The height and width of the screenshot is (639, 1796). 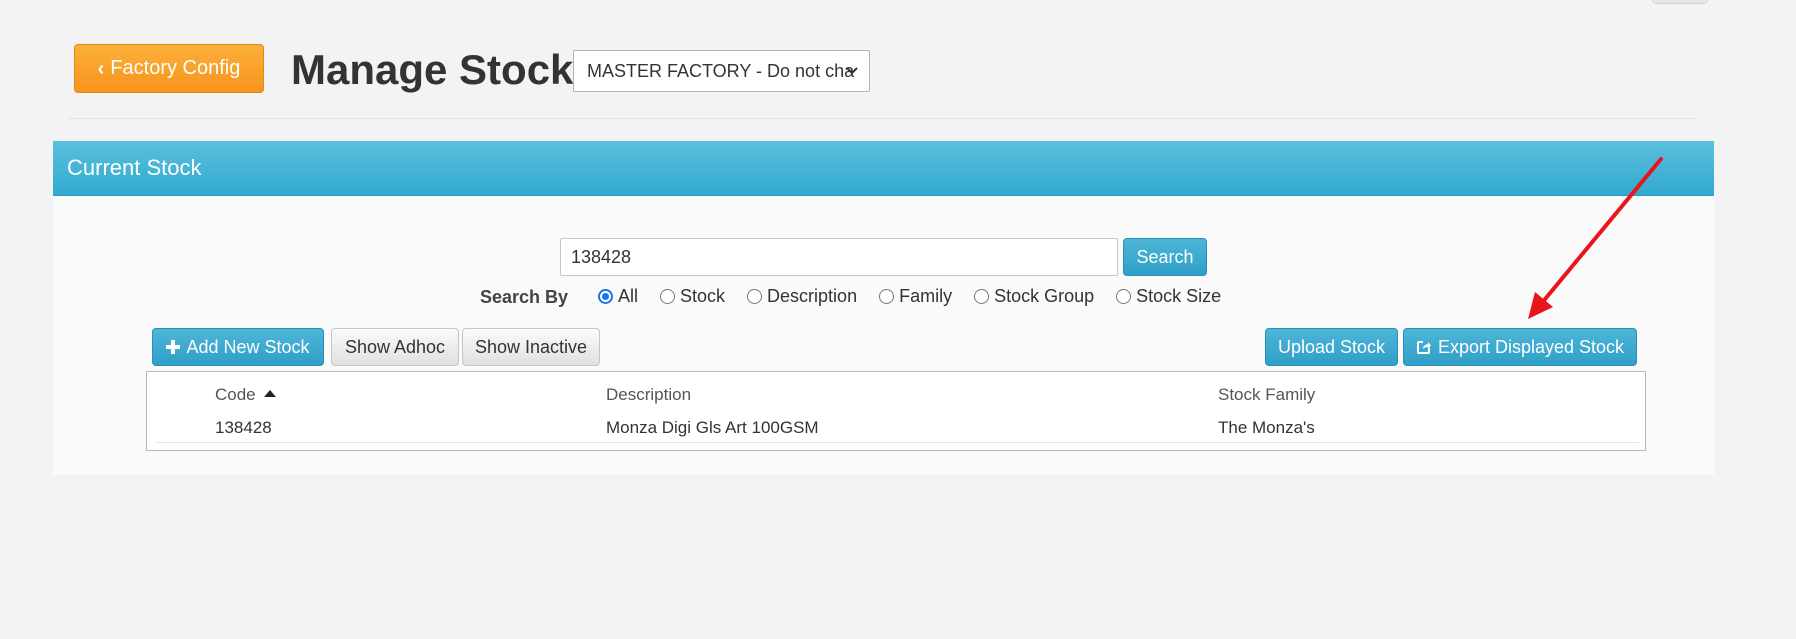 I want to click on radio-label: Family, so click(x=926, y=295).